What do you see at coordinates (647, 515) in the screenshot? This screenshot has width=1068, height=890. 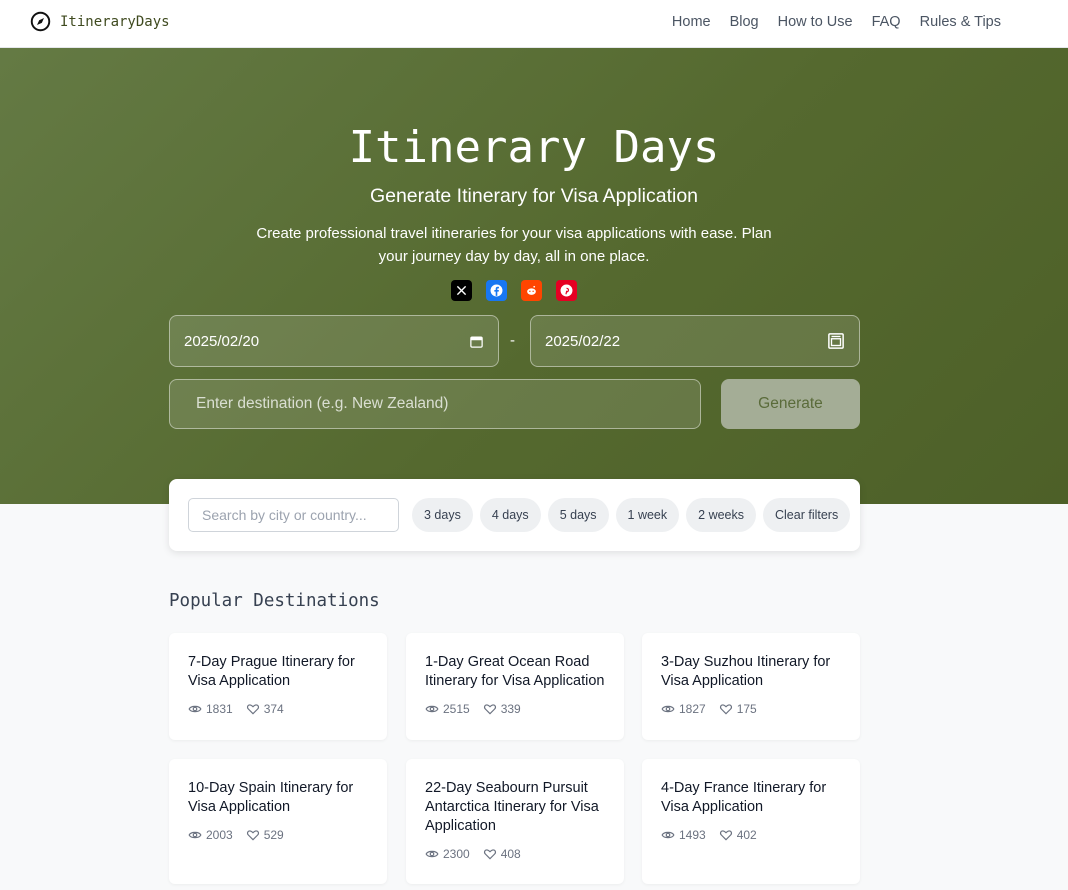 I see `filter-chip-1-week: 1 week` at bounding box center [647, 515].